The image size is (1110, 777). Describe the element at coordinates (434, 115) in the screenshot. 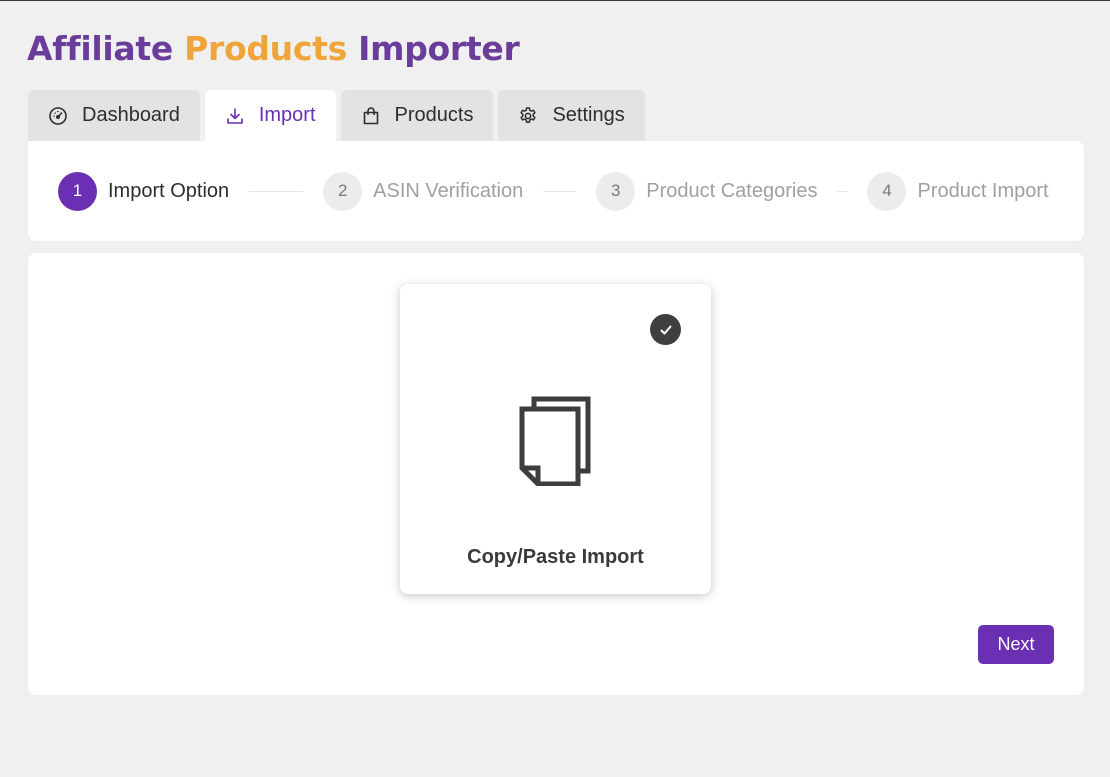

I see `tab-products-label: Products` at that location.